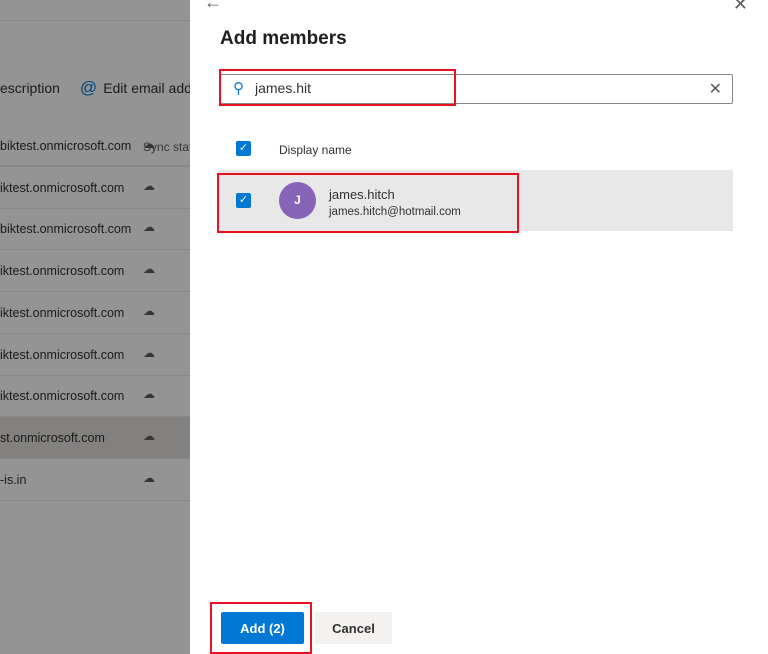 The width and height of the screenshot is (768, 654). Describe the element at coordinates (283, 38) in the screenshot. I see `panel-title: Add members` at that location.